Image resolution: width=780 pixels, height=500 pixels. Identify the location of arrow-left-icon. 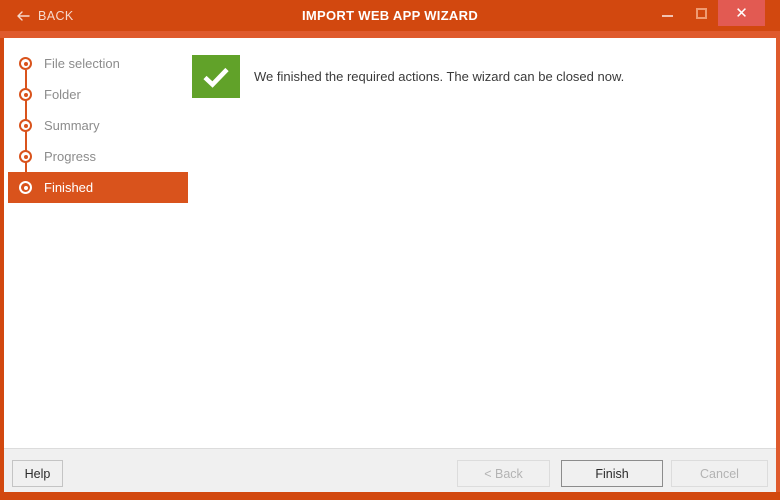
(23, 16).